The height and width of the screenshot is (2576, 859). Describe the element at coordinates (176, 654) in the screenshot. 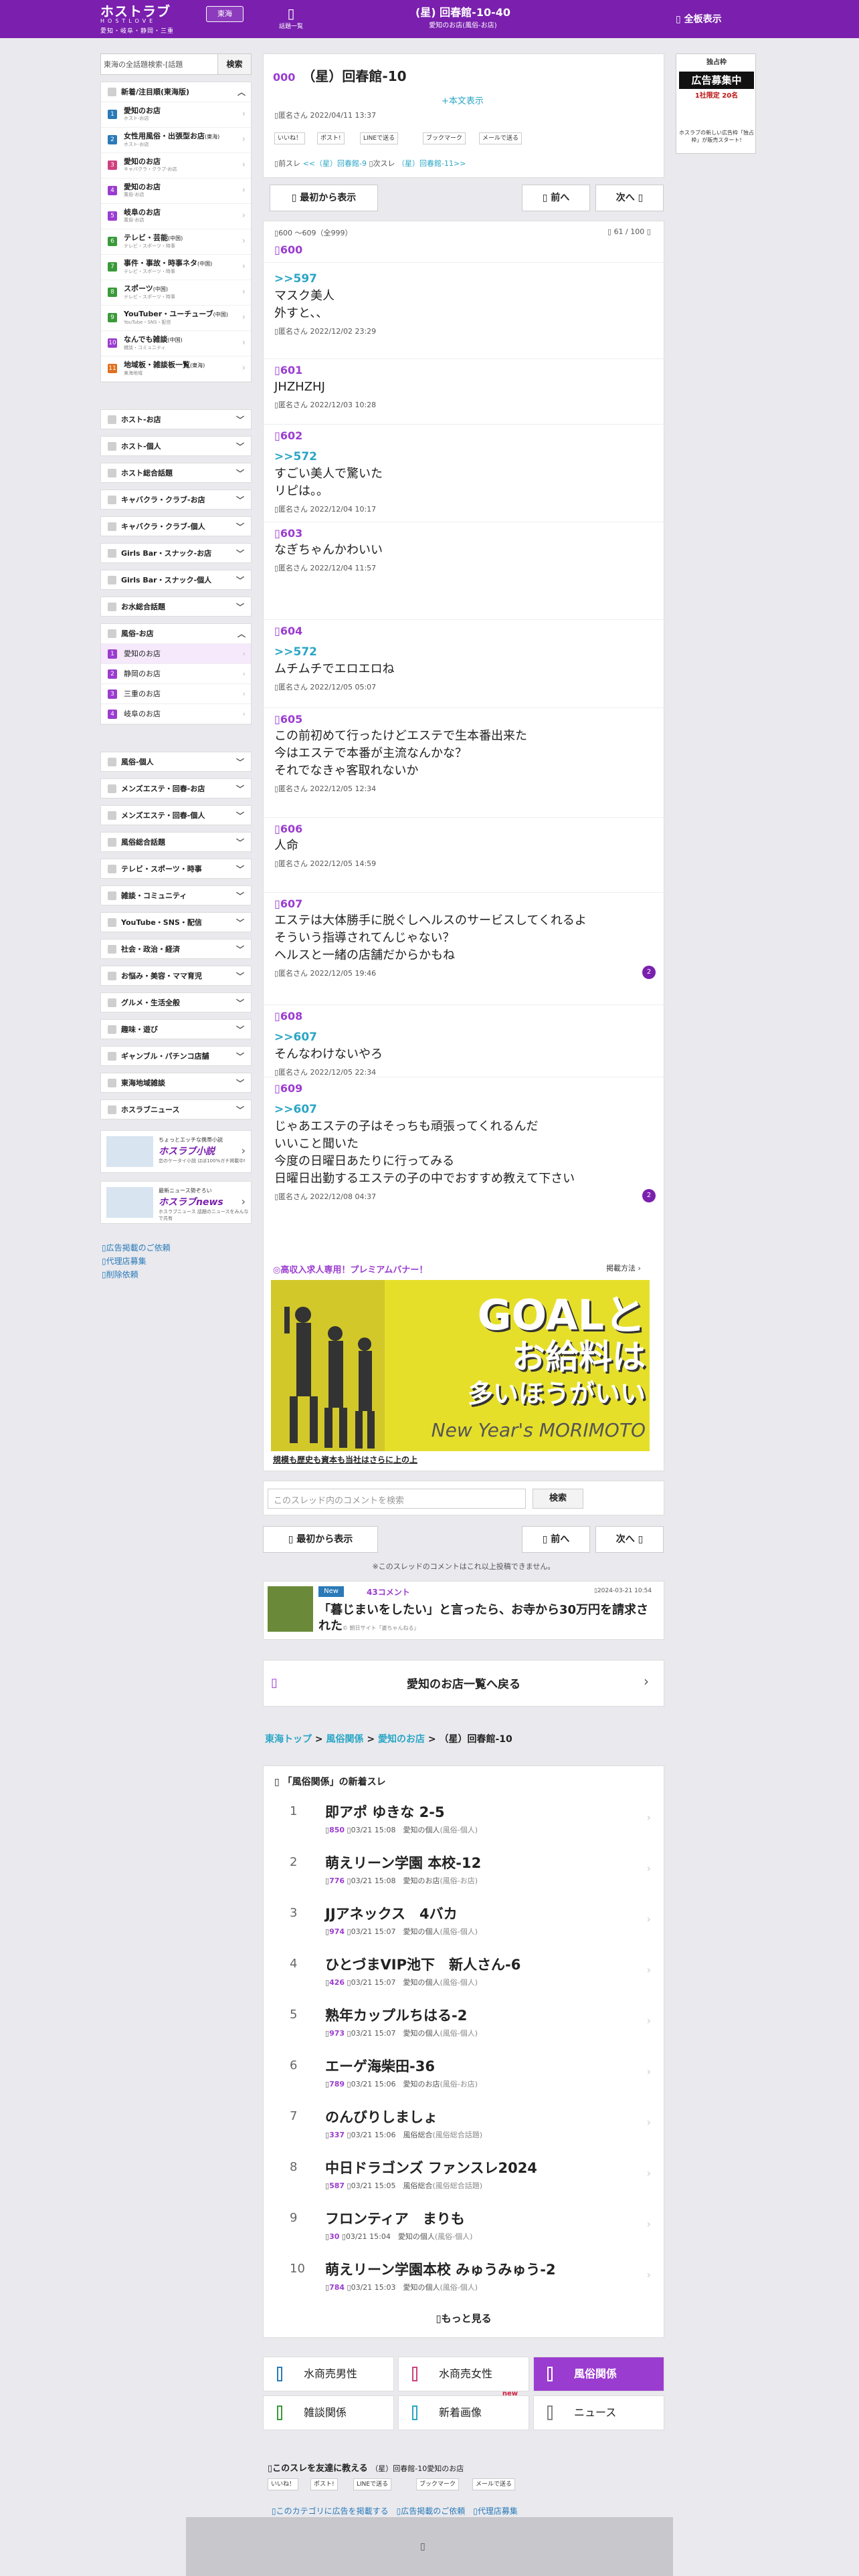

I see `fuzoku-shop-item: 1 愛知のお店 ›` at that location.